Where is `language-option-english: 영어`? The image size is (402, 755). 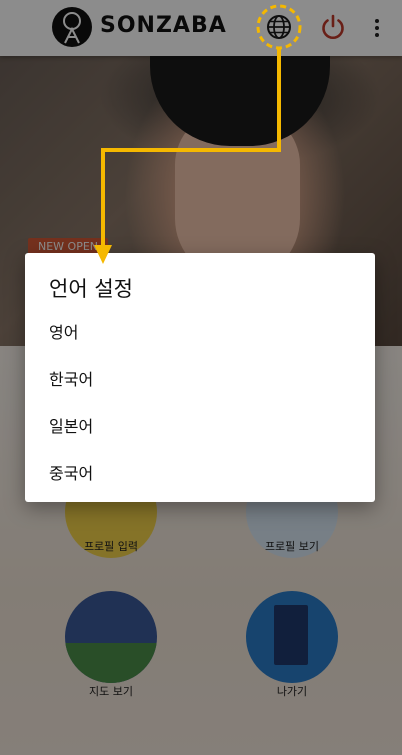 language-option-english: 영어 is located at coordinates (200, 331).